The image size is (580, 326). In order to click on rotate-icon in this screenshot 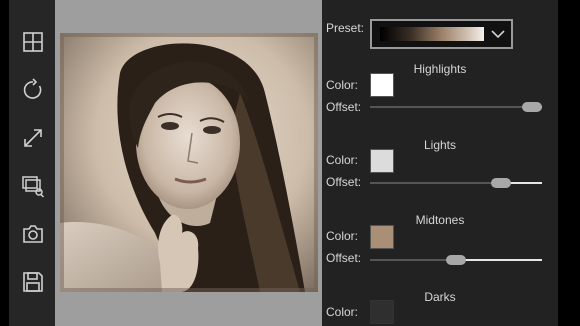, I will do `click(33, 90)`.